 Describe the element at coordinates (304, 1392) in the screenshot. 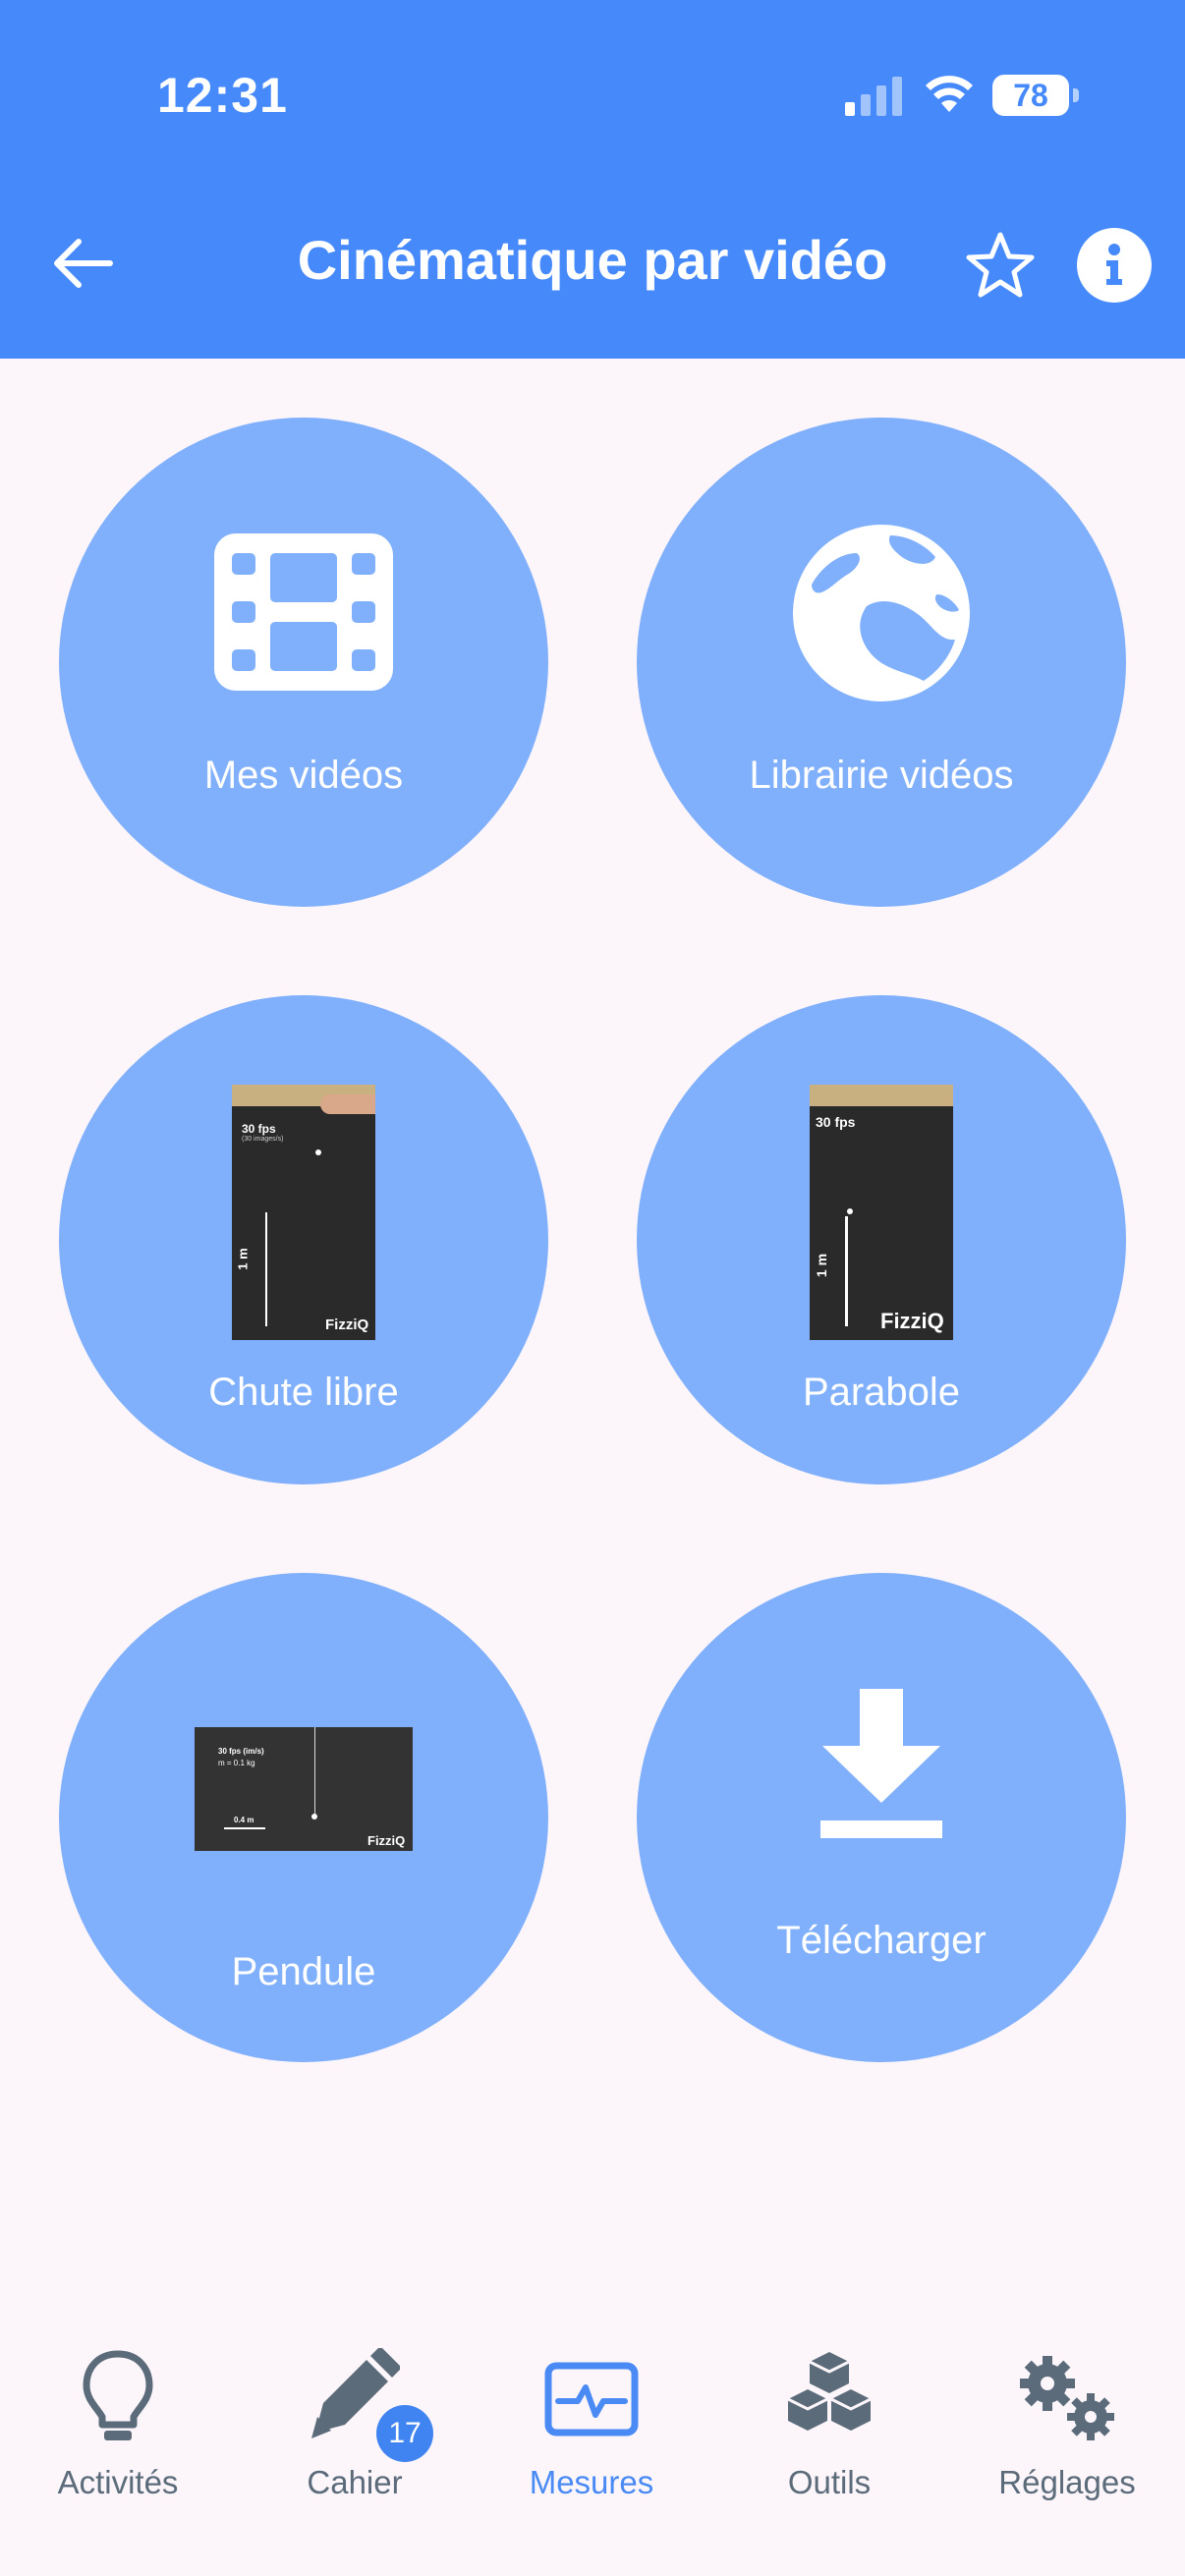

I see `tile-label: Chute libre` at that location.